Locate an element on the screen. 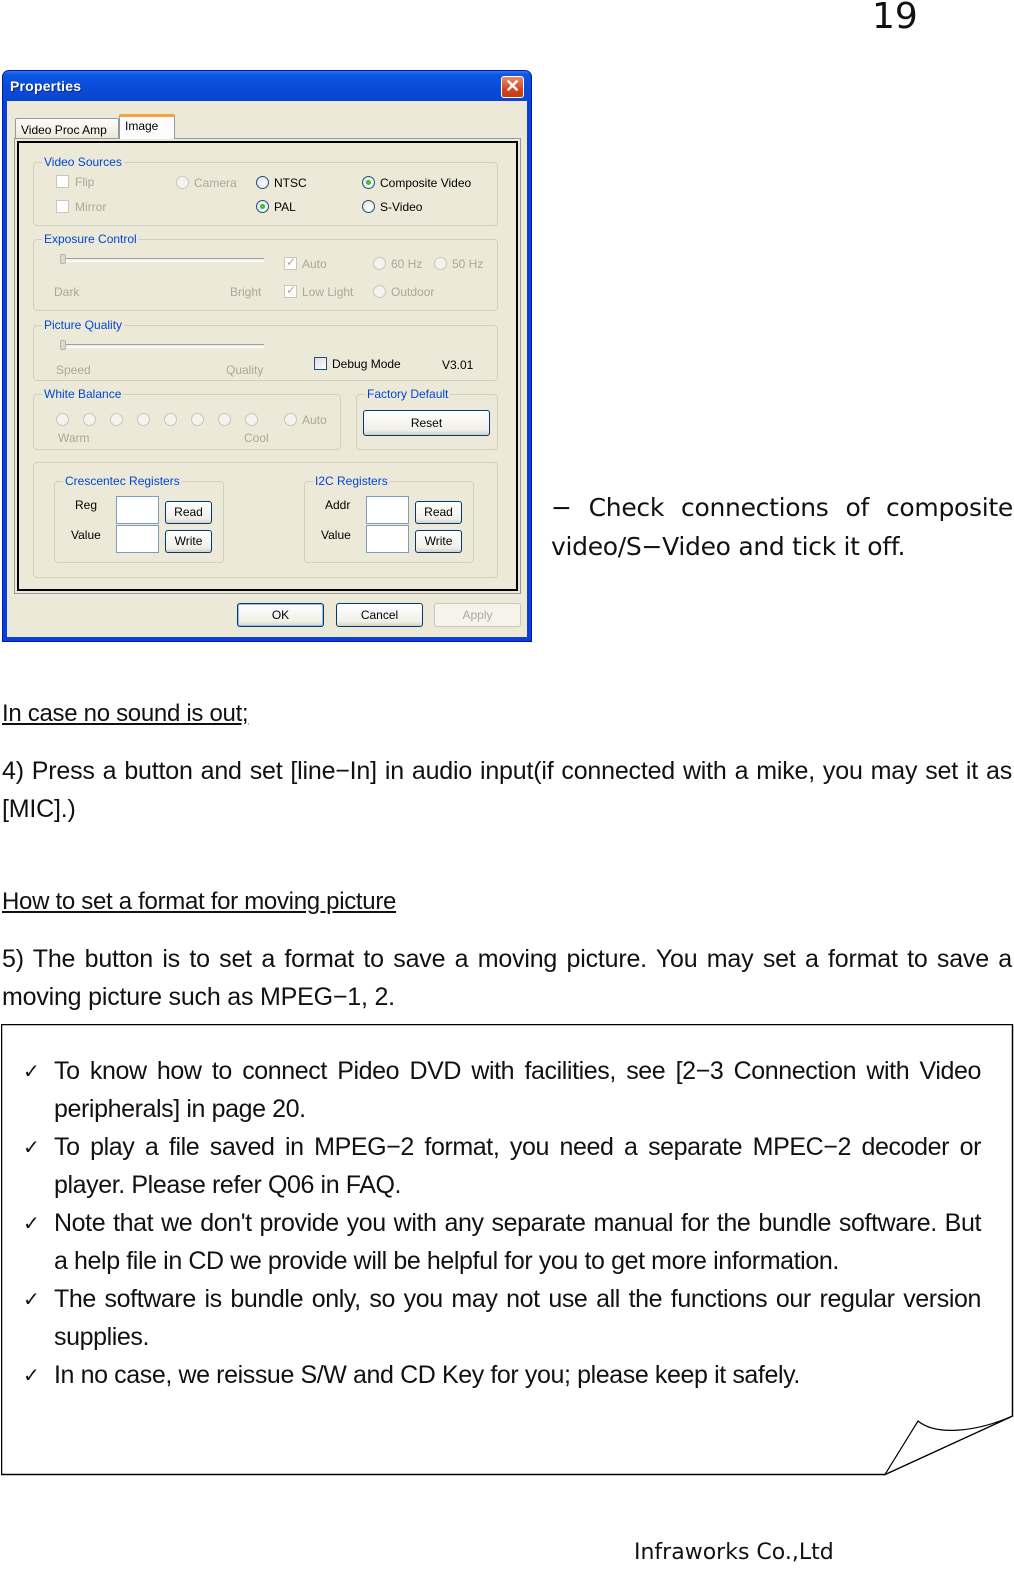 This screenshot has height=1570, width=1014. quality-slider-thumb is located at coordinates (63, 345).